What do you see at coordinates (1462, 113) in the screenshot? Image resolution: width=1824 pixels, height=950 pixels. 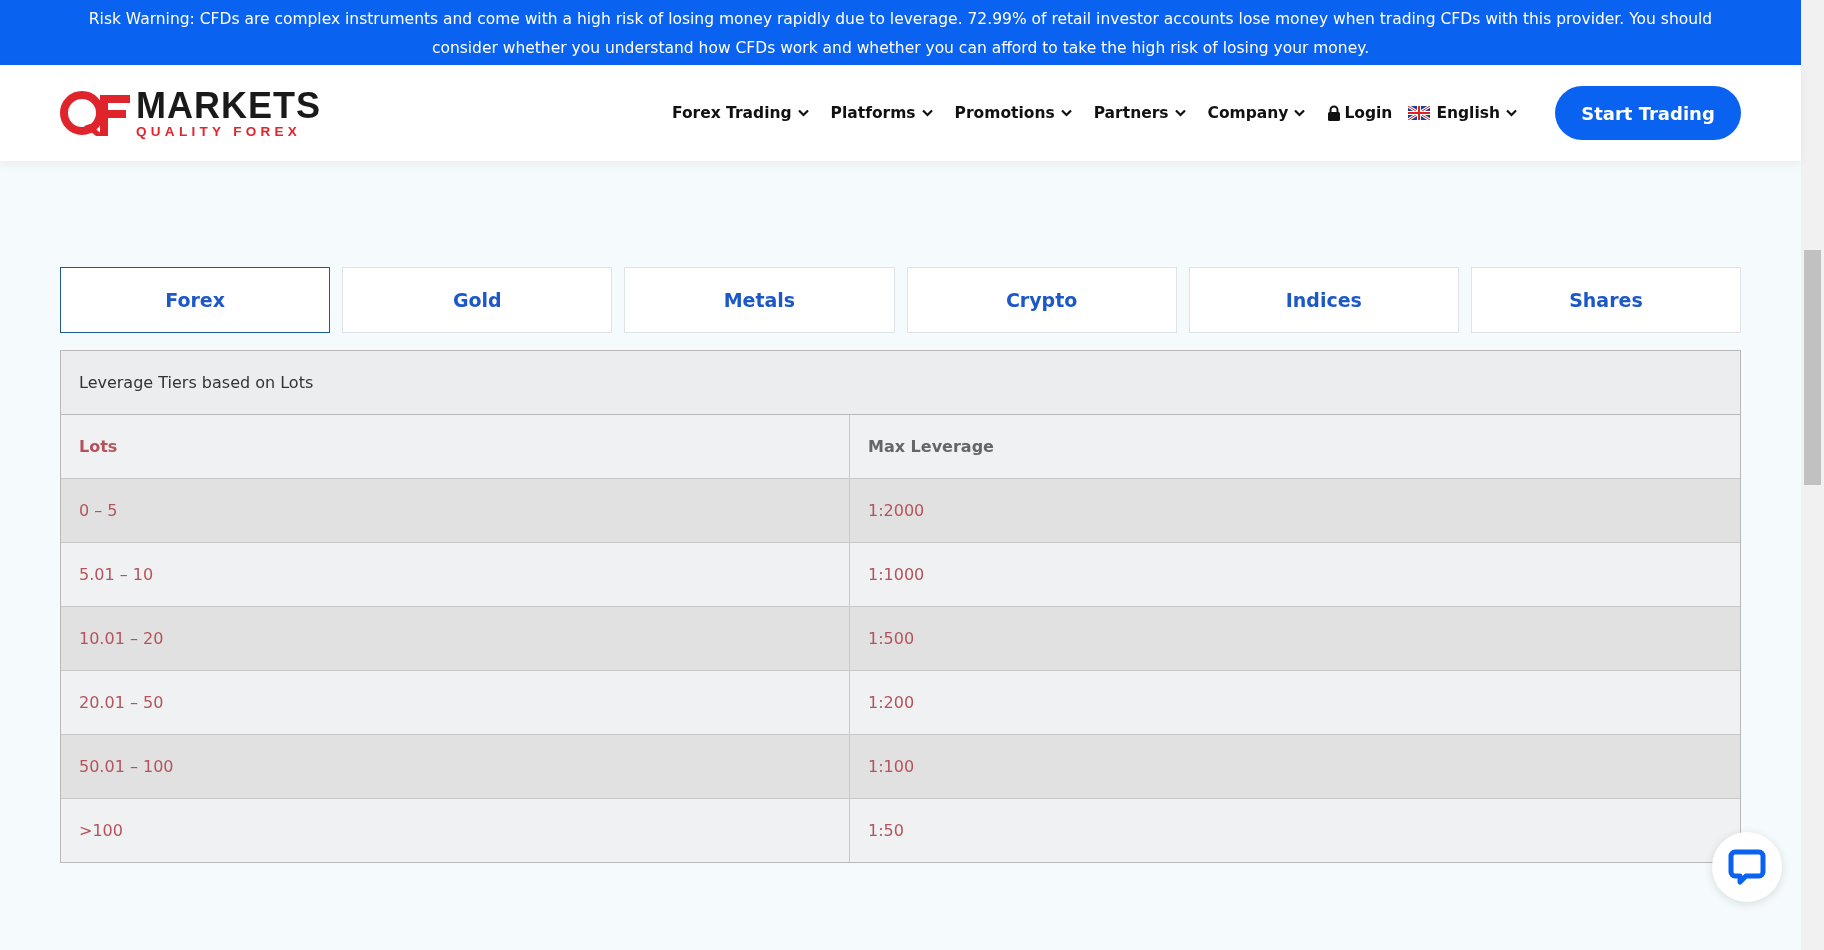 I see `language-selector: English` at bounding box center [1462, 113].